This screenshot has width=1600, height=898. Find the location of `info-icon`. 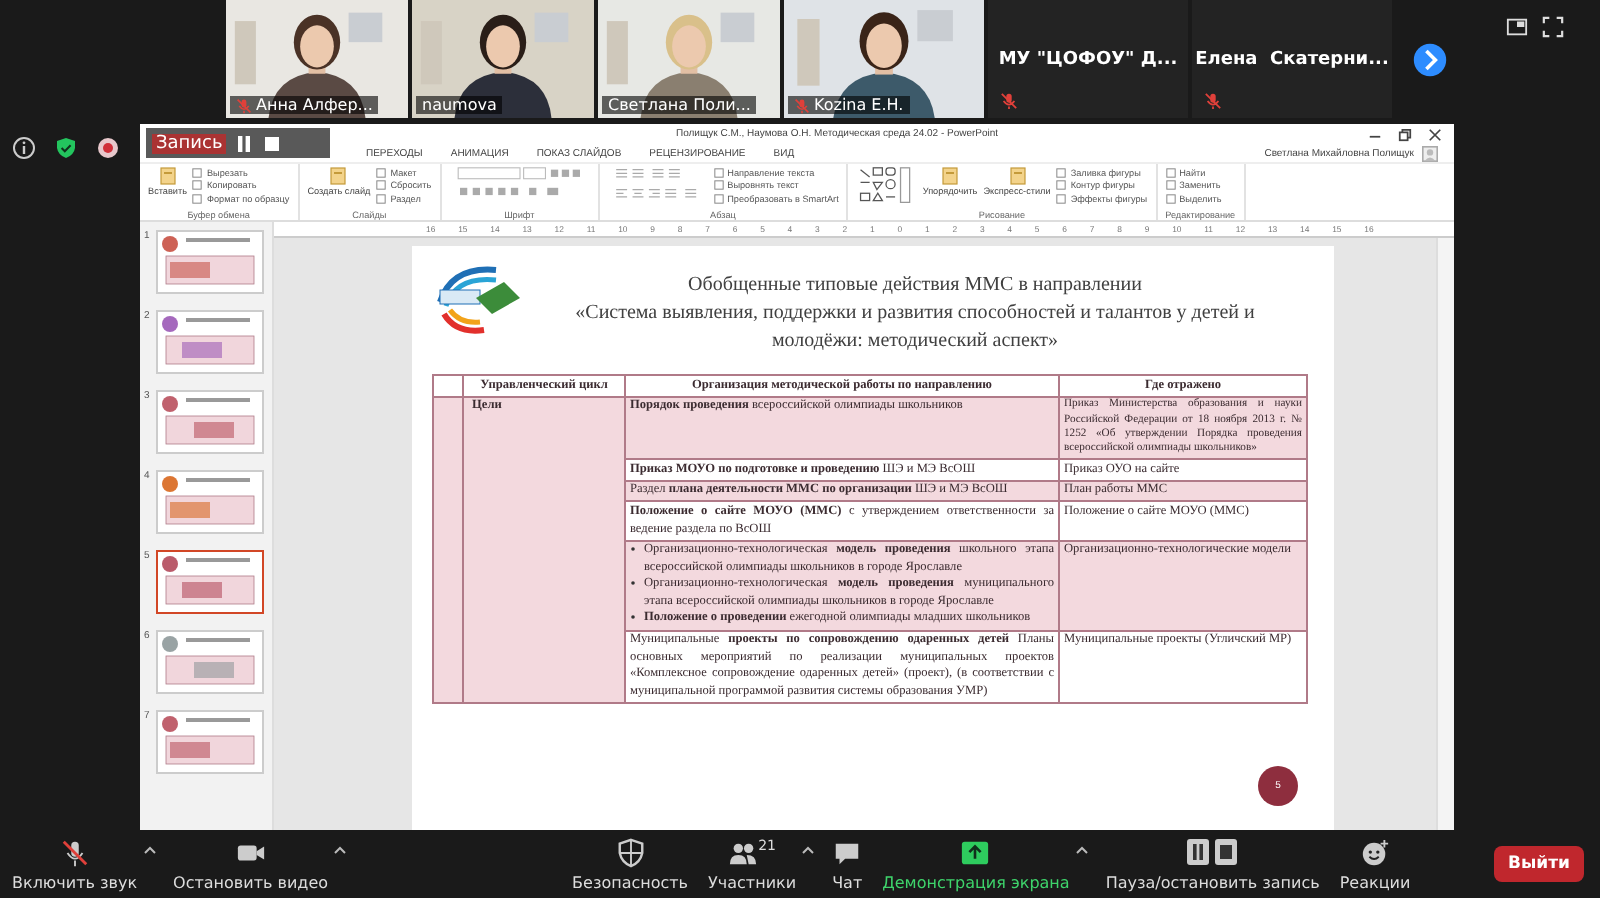

info-icon is located at coordinates (24, 148).